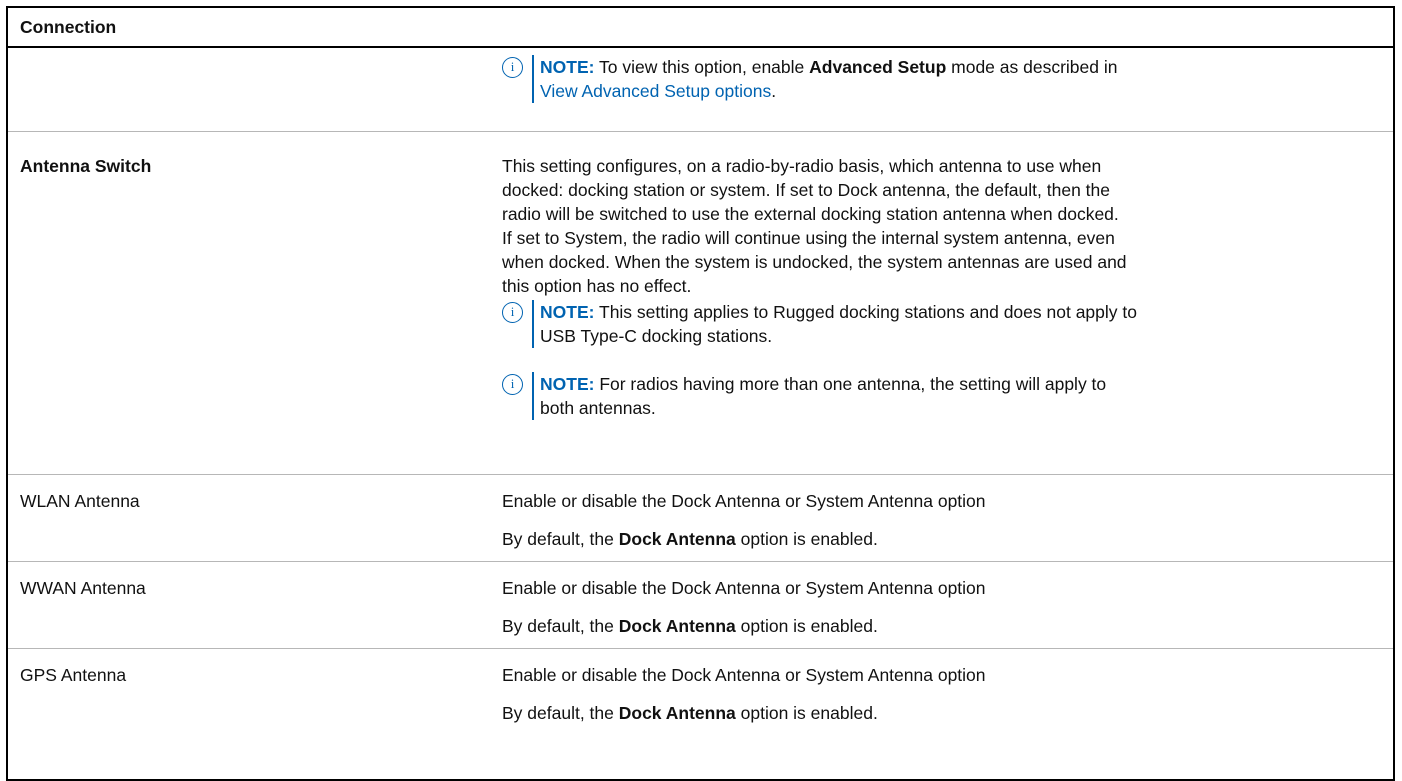 This screenshot has width=1402, height=781. Describe the element at coordinates (86, 166) in the screenshot. I see `antenna-switch-label: Antenna Switch` at that location.